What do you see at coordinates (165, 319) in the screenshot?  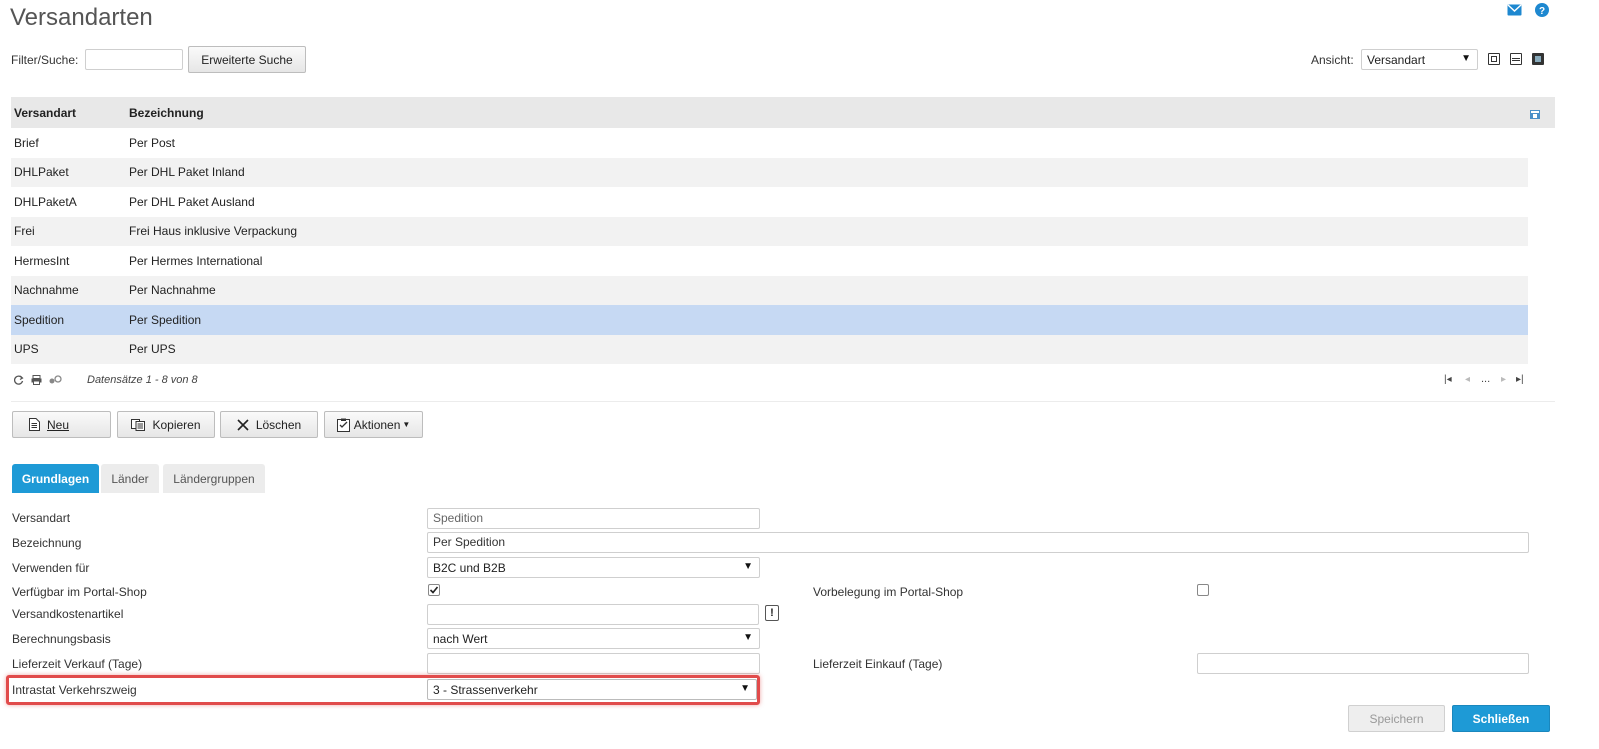 I see `cell-bezeichnung: Per Spedition` at bounding box center [165, 319].